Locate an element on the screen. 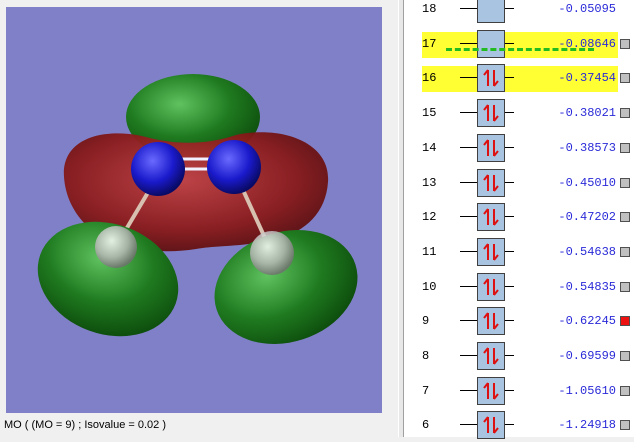 The height and width of the screenshot is (442, 634). orbital-row: 15 -0.38021 is located at coordinates (526, 113).